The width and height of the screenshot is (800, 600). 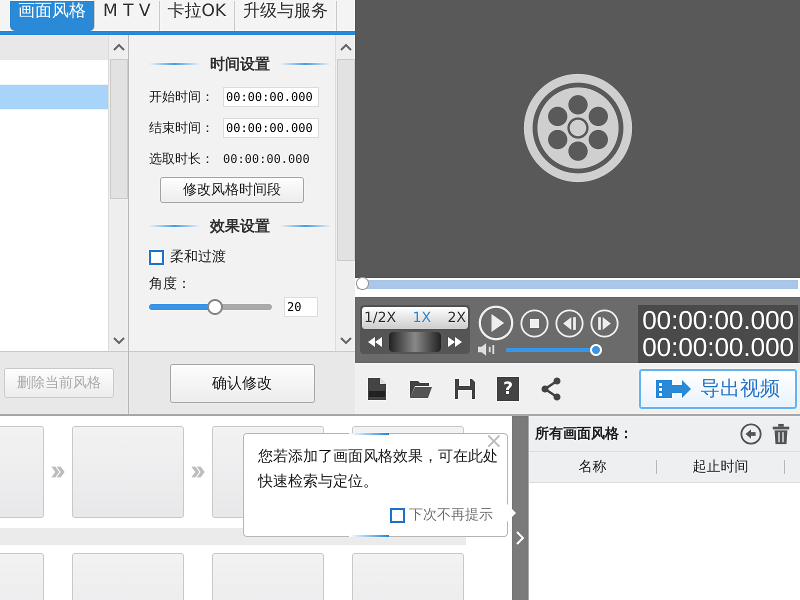 I want to click on tab: 画面风格, so click(x=52, y=16).